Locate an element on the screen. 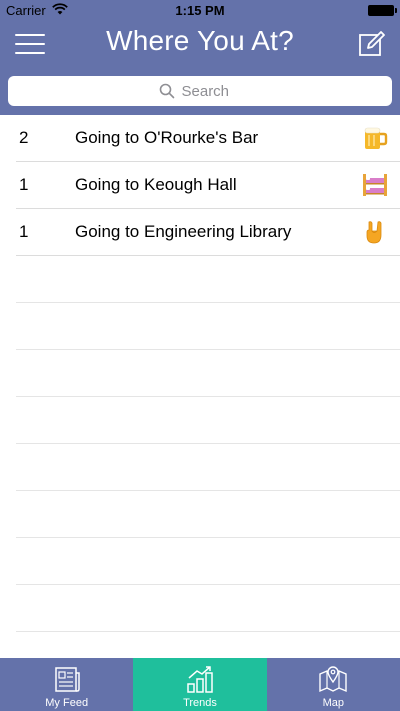 The height and width of the screenshot is (711, 400). tab-map: Map is located at coordinates (333, 684).